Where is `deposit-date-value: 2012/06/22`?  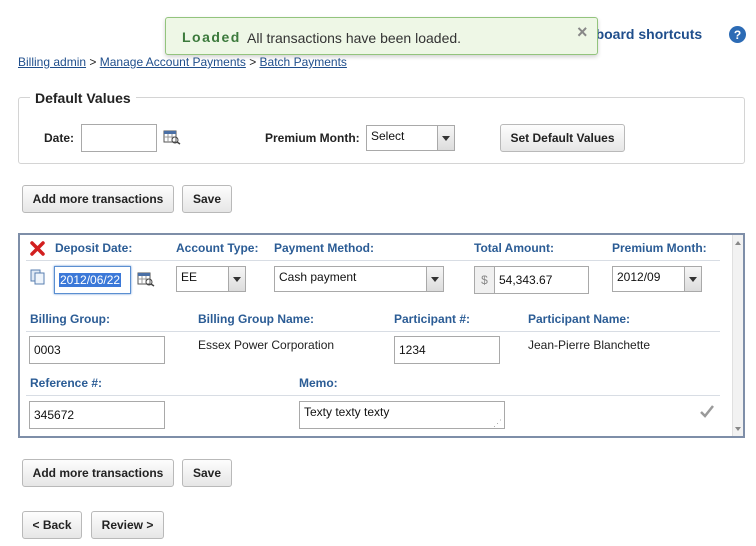
deposit-date-value: 2012/06/22 is located at coordinates (90, 280).